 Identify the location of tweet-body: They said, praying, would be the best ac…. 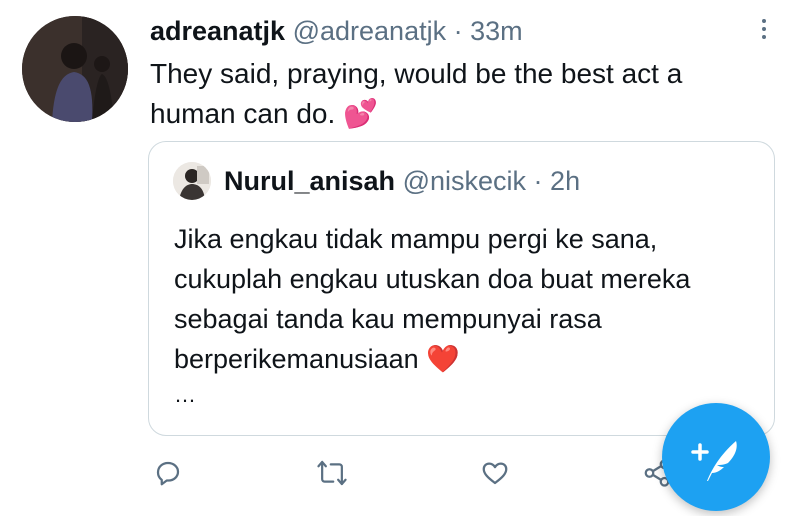
(416, 93).